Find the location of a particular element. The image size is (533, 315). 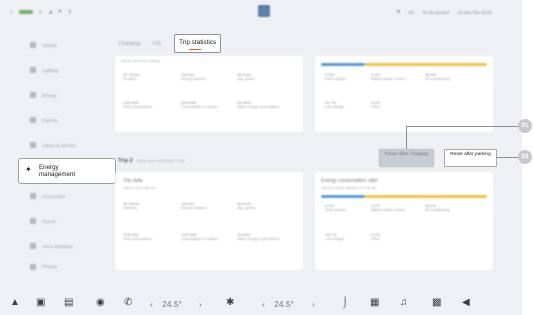

phone-icon: ✆ is located at coordinates (128, 303).